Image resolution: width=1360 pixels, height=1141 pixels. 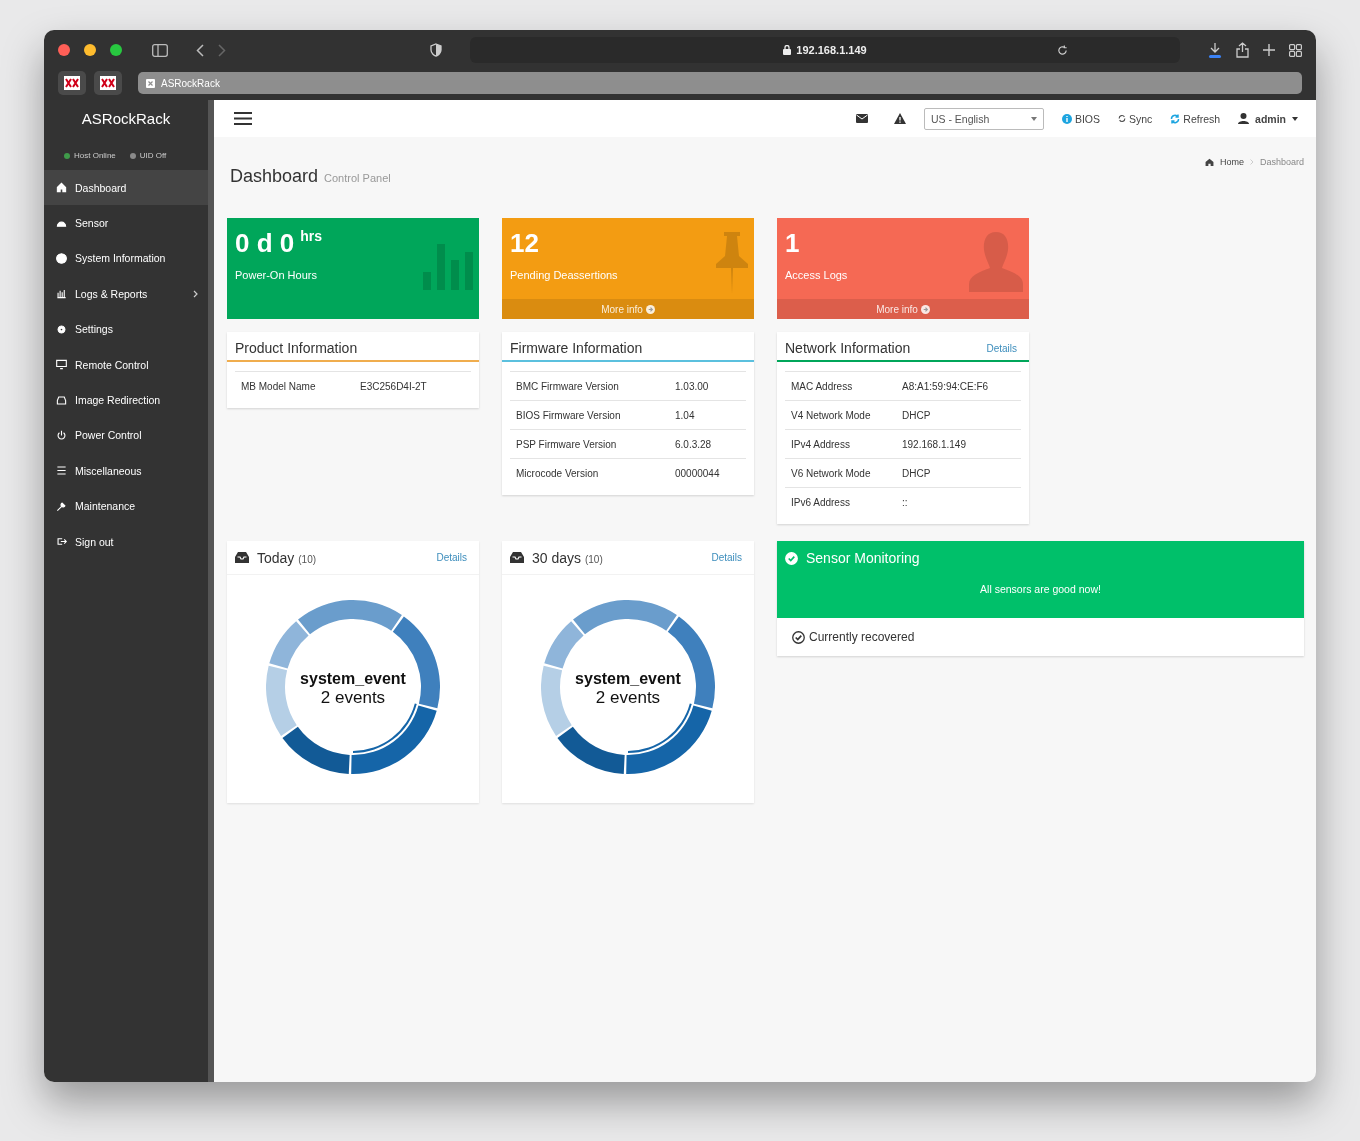 I want to click on user-icon, so click(x=1244, y=118).